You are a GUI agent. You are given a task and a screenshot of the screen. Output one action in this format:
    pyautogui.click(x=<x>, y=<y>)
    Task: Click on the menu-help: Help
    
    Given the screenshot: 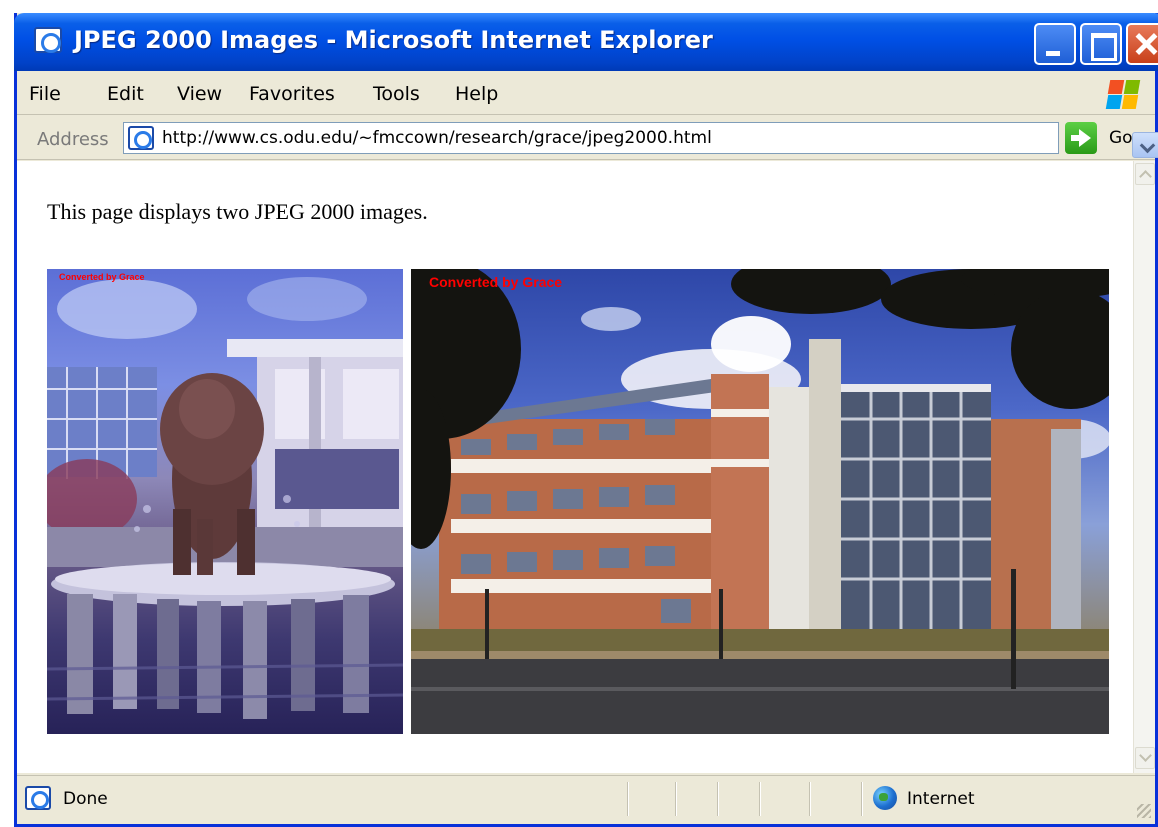 What is the action you would take?
    pyautogui.click(x=476, y=94)
    